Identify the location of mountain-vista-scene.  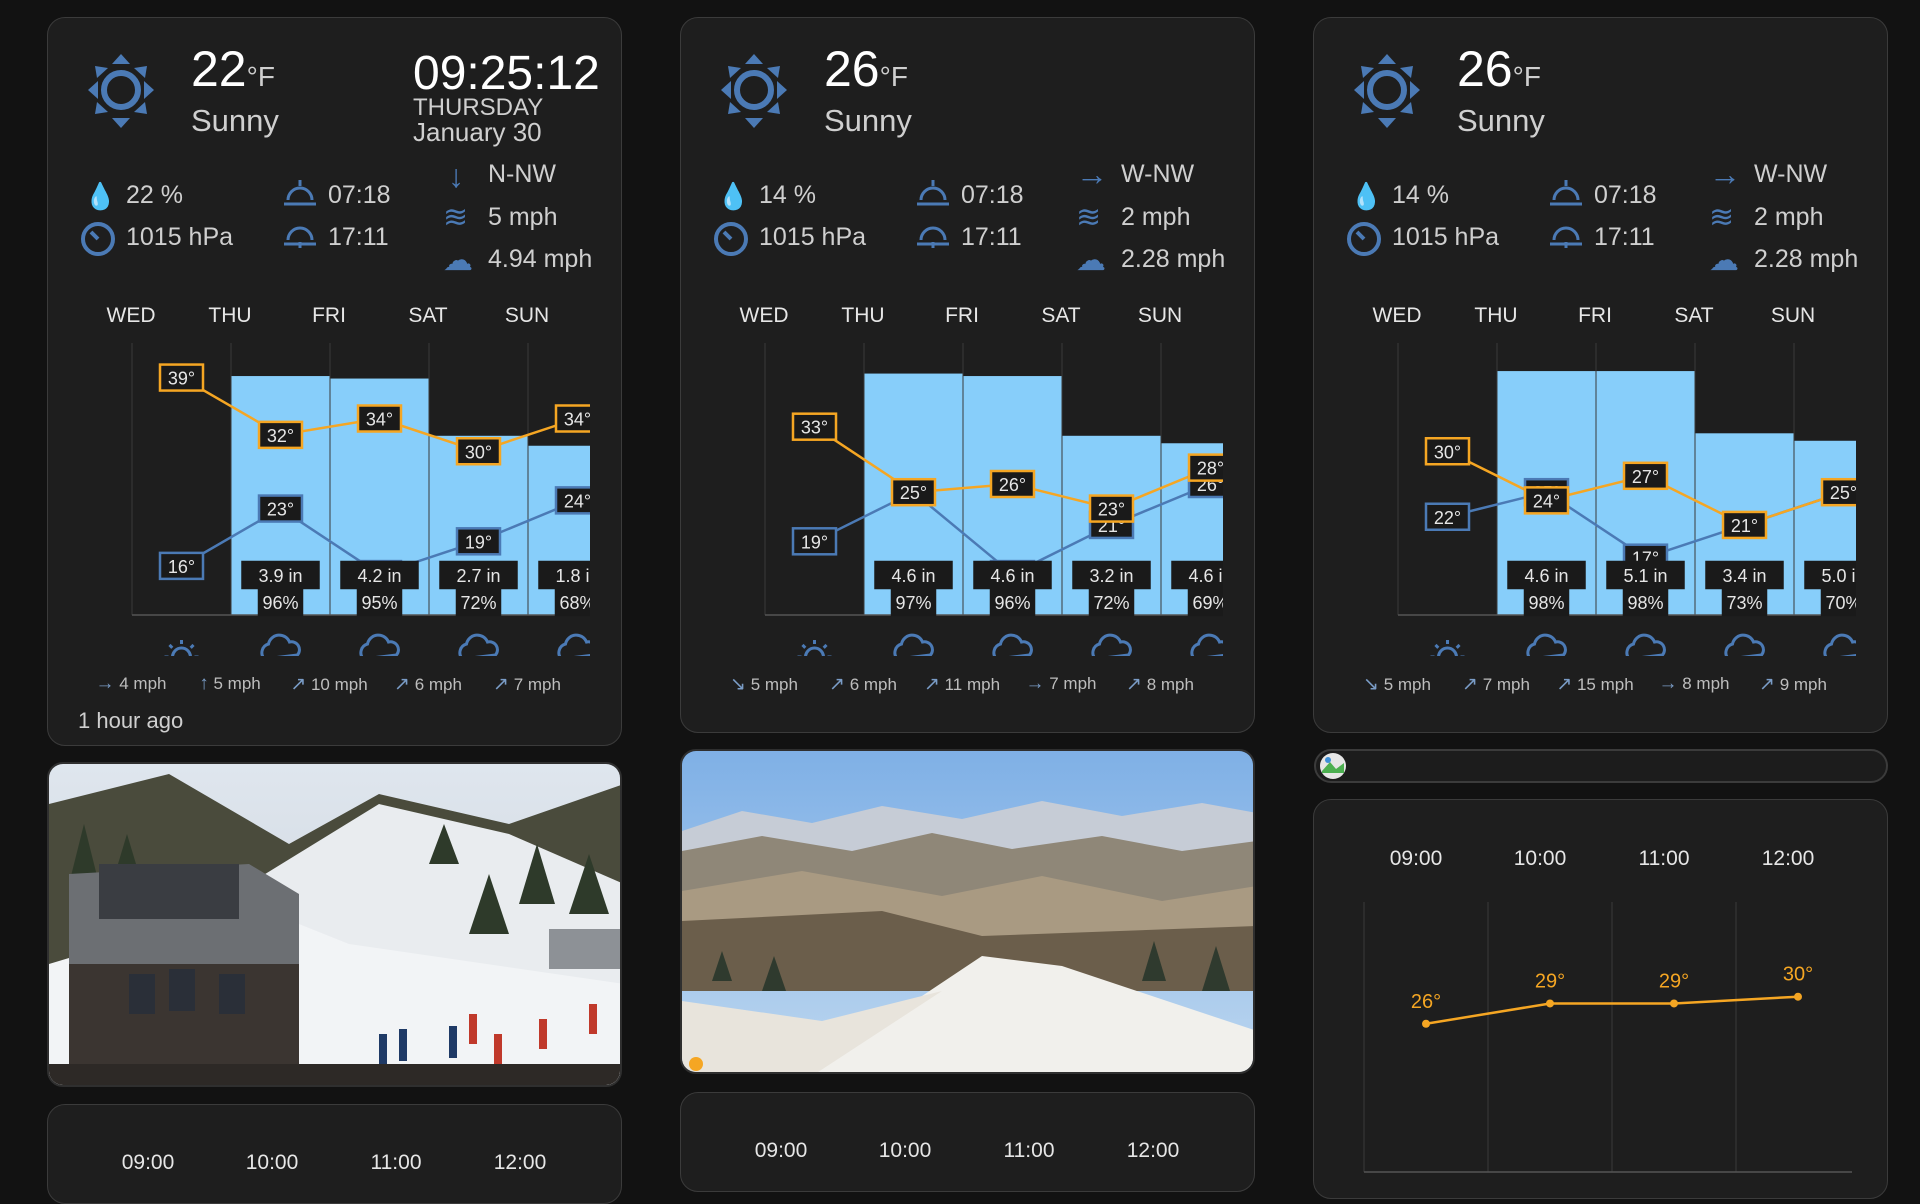
(967, 911).